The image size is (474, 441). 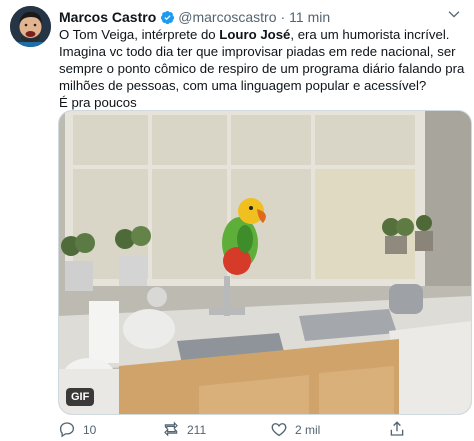 I want to click on reply-icon, so click(x=67, y=430).